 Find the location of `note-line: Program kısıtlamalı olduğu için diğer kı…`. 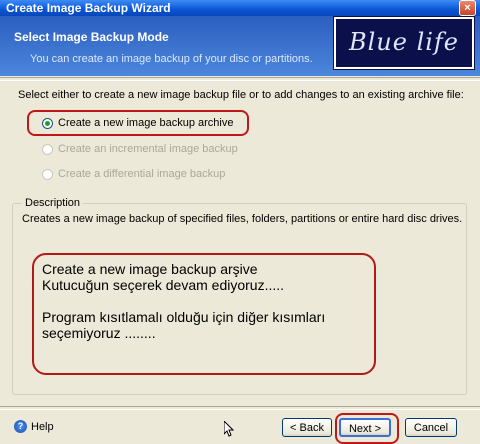

note-line: Program kısıtlamalı olduğu için diğer kı… is located at coordinates (184, 317).